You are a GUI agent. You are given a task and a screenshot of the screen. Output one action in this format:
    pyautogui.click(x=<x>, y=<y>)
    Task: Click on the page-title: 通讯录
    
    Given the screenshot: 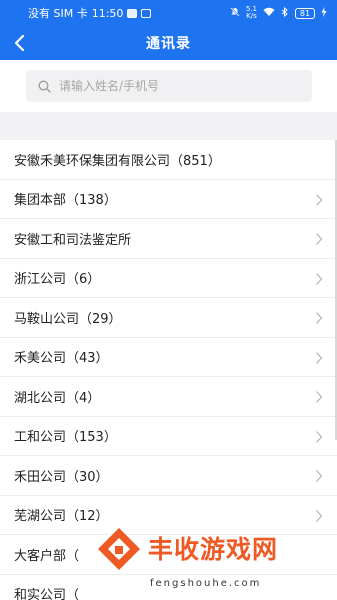 What is the action you would take?
    pyautogui.click(x=168, y=44)
    